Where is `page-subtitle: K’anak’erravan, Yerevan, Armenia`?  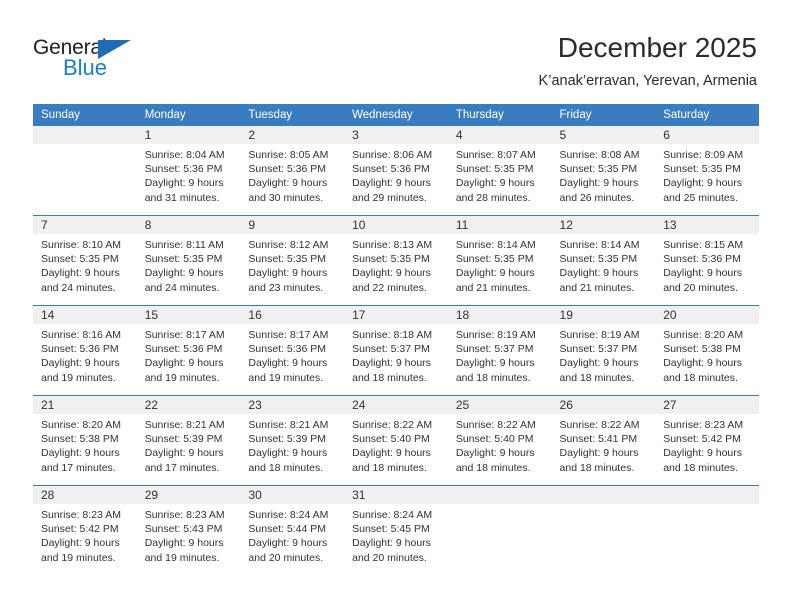 page-subtitle: K’anak’erravan, Yerevan, Armenia is located at coordinates (647, 81).